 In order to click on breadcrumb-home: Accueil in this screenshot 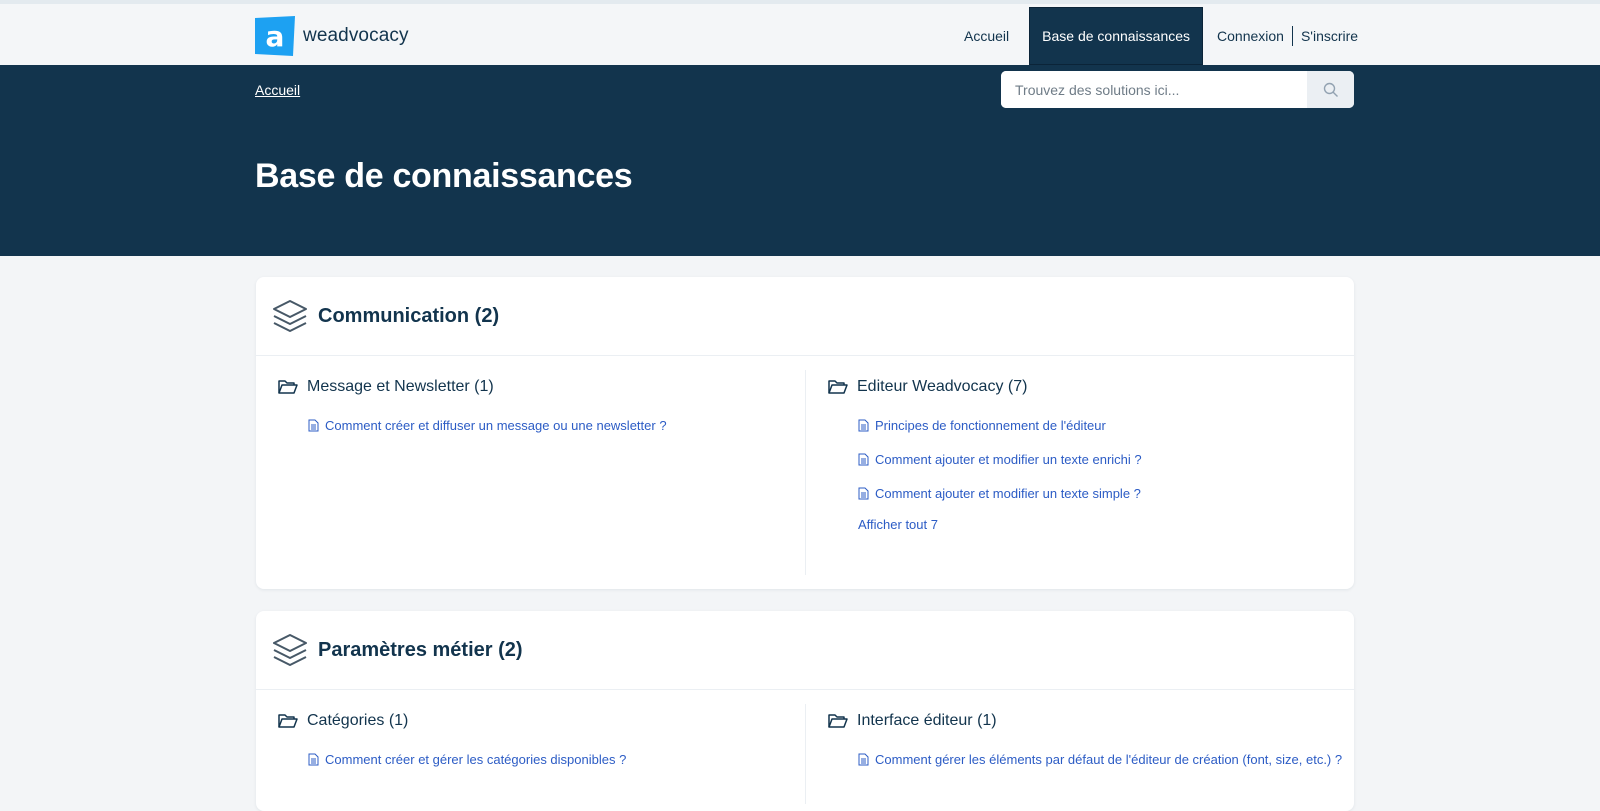, I will do `click(277, 90)`.